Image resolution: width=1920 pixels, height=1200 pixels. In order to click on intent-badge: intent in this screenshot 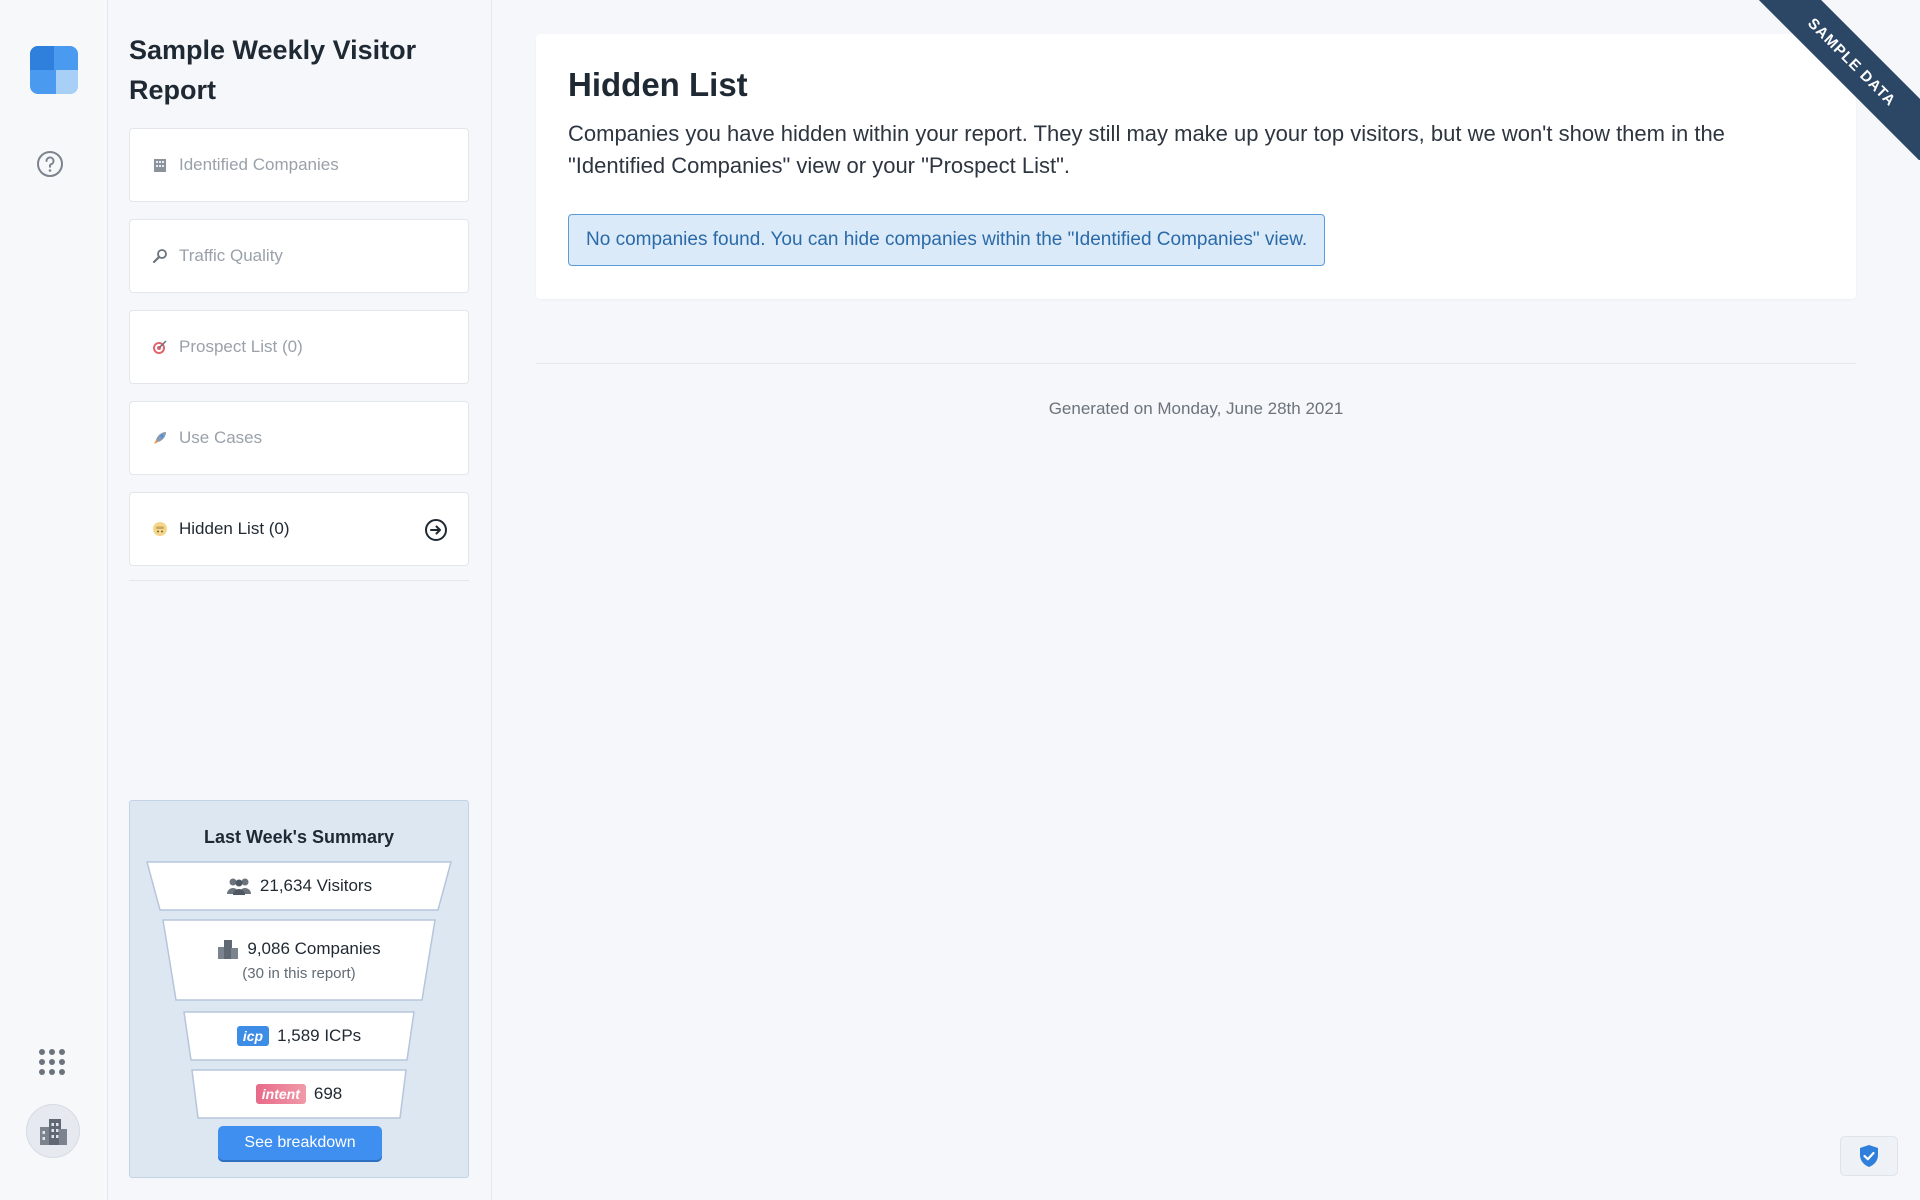, I will do `click(280, 1094)`.